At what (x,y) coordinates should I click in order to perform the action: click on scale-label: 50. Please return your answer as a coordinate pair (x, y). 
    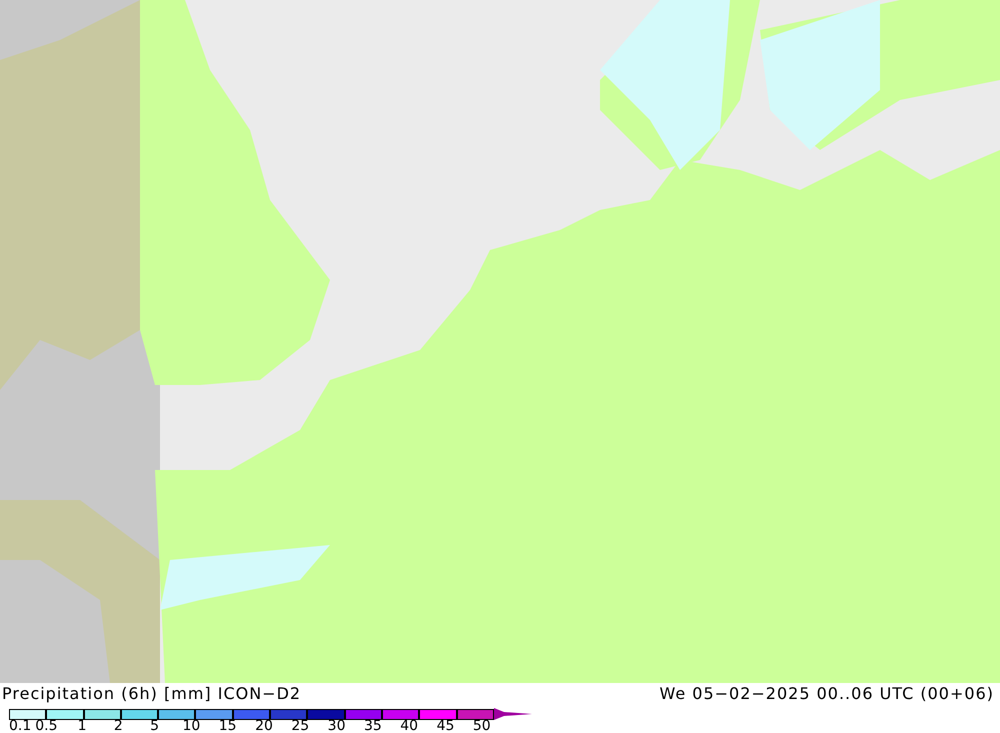
    Looking at the image, I should click on (481, 726).